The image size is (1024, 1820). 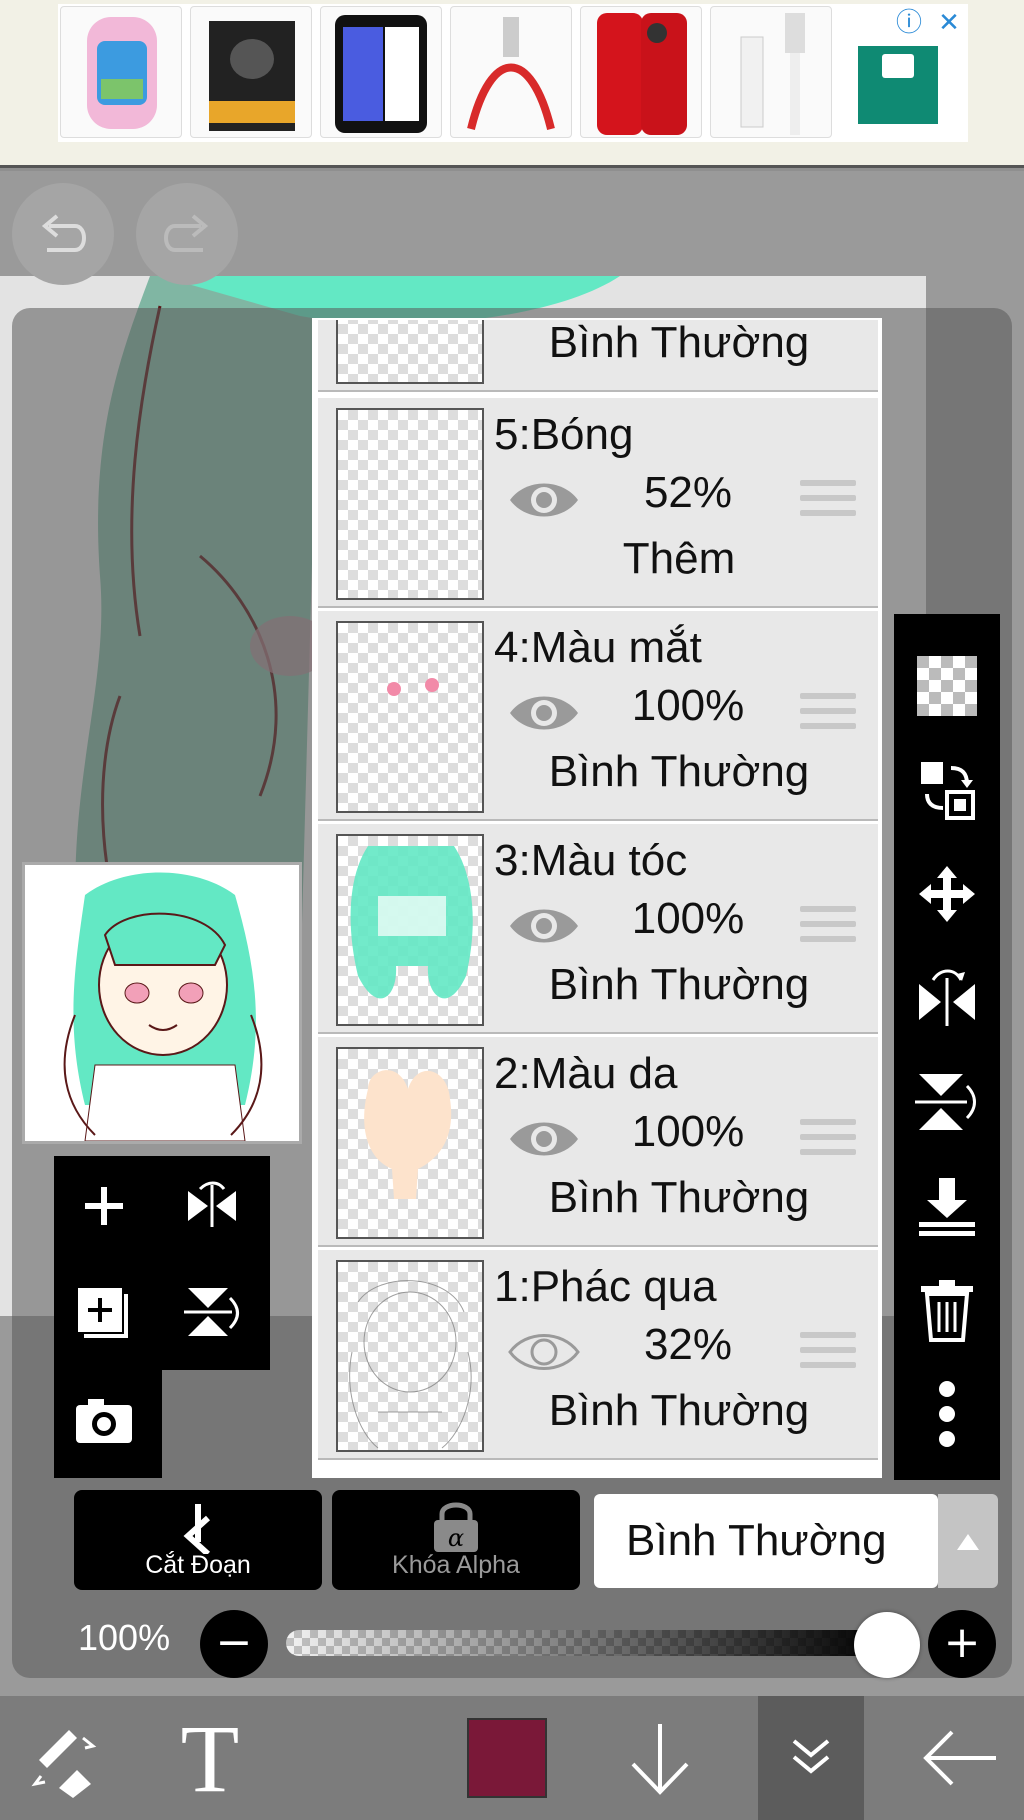 I want to click on ad-product-usb-cable, so click(x=771, y=72).